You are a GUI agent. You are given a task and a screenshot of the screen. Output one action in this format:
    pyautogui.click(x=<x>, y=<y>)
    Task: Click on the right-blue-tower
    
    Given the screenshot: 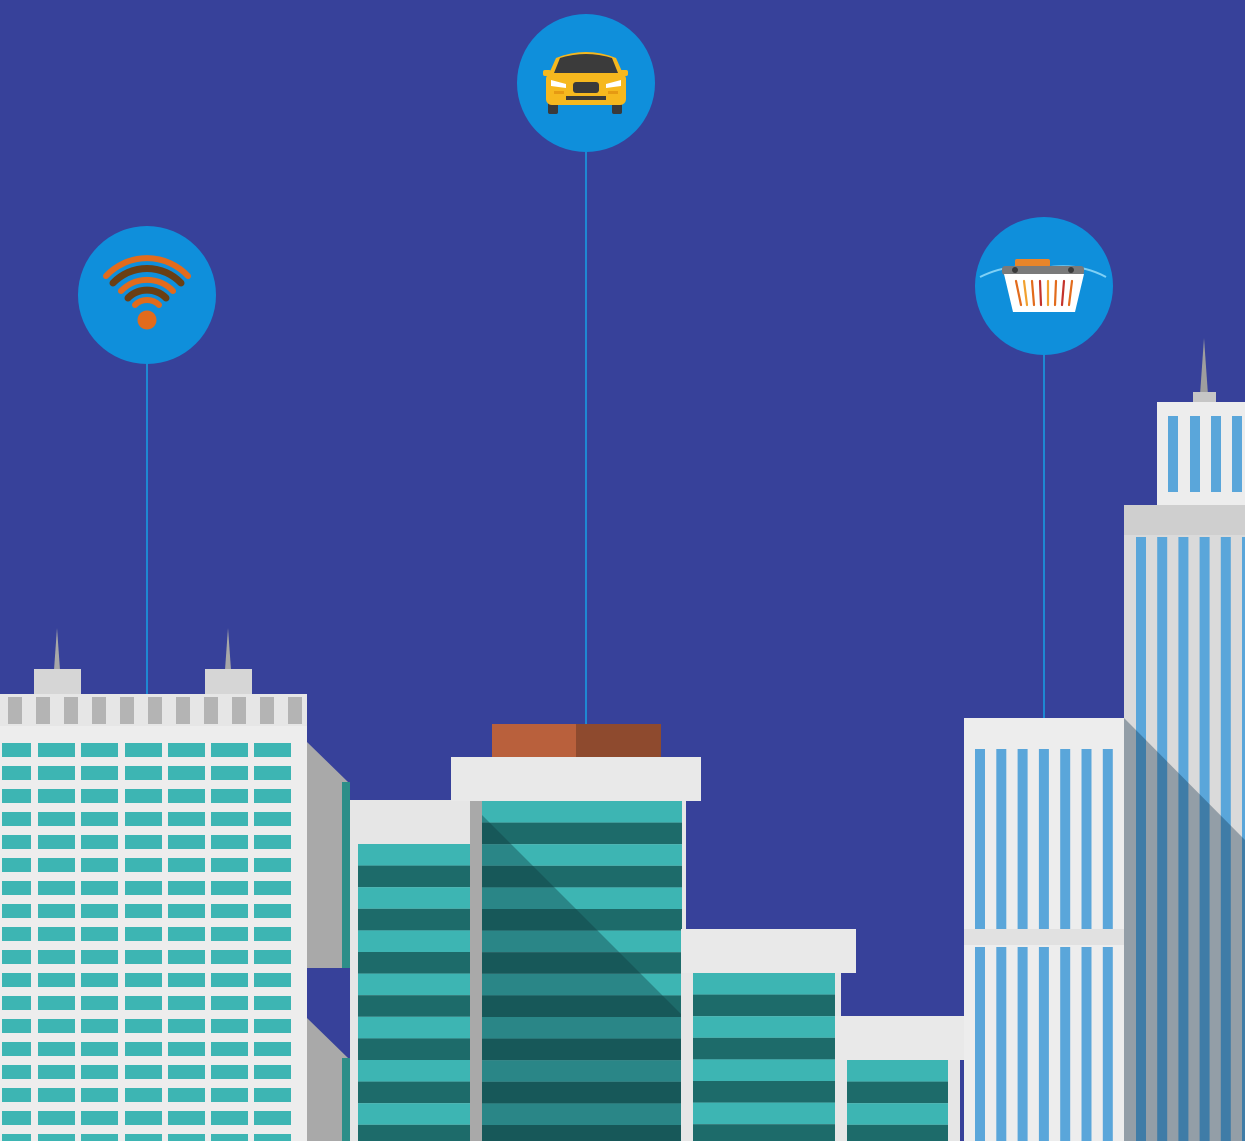 What is the action you would take?
    pyautogui.click(x=1046, y=929)
    